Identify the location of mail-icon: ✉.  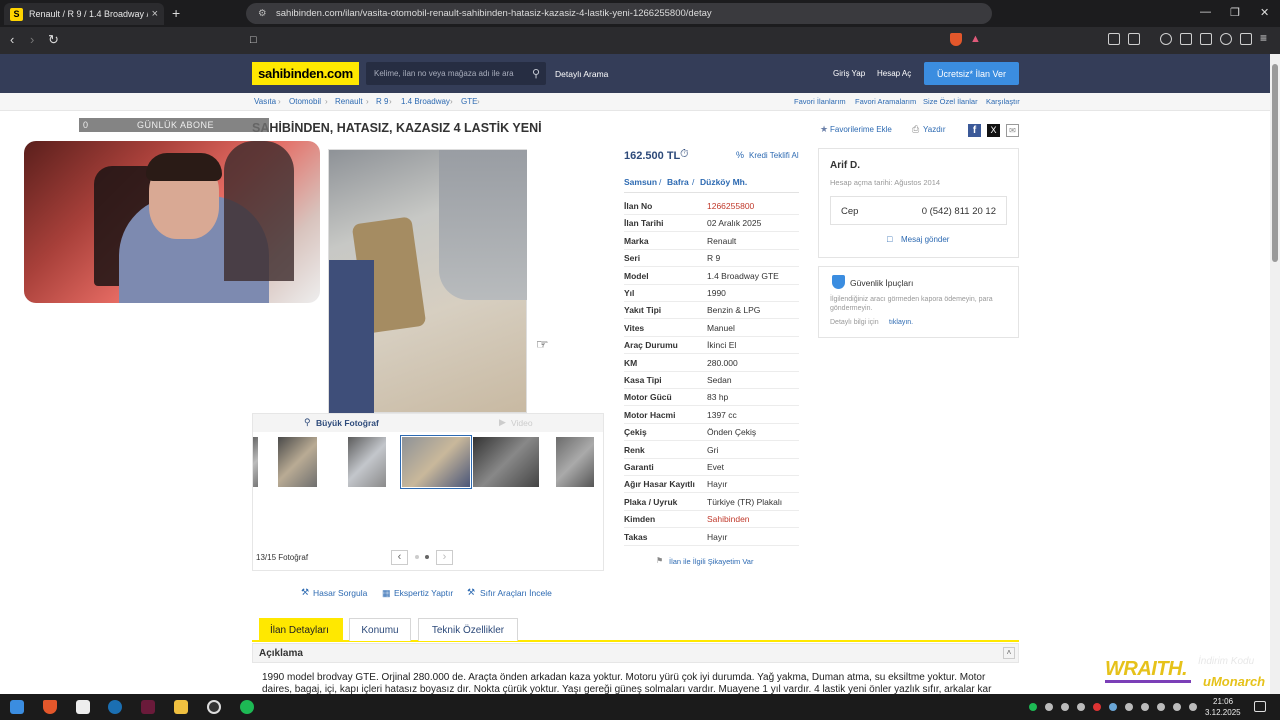
(1012, 130).